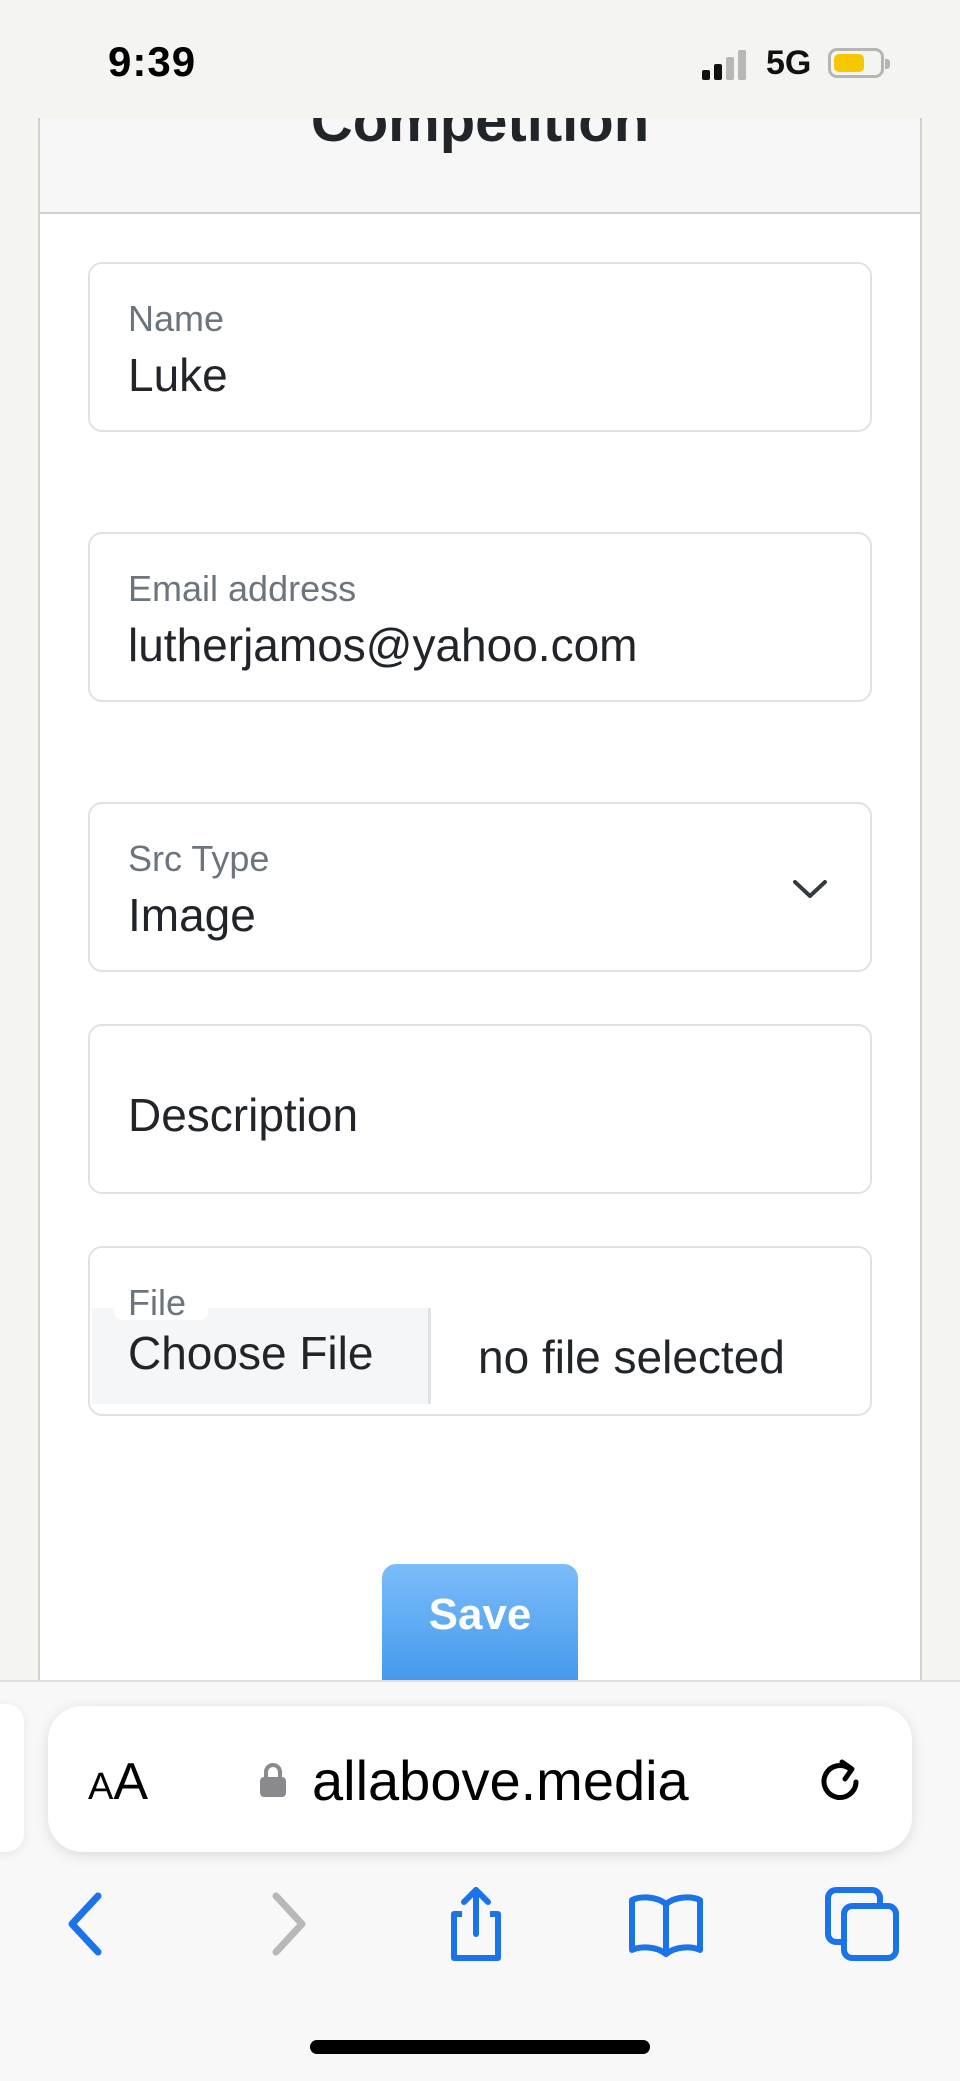 The width and height of the screenshot is (960, 2081). What do you see at coordinates (480, 2047) in the screenshot?
I see `home-indicator` at bounding box center [480, 2047].